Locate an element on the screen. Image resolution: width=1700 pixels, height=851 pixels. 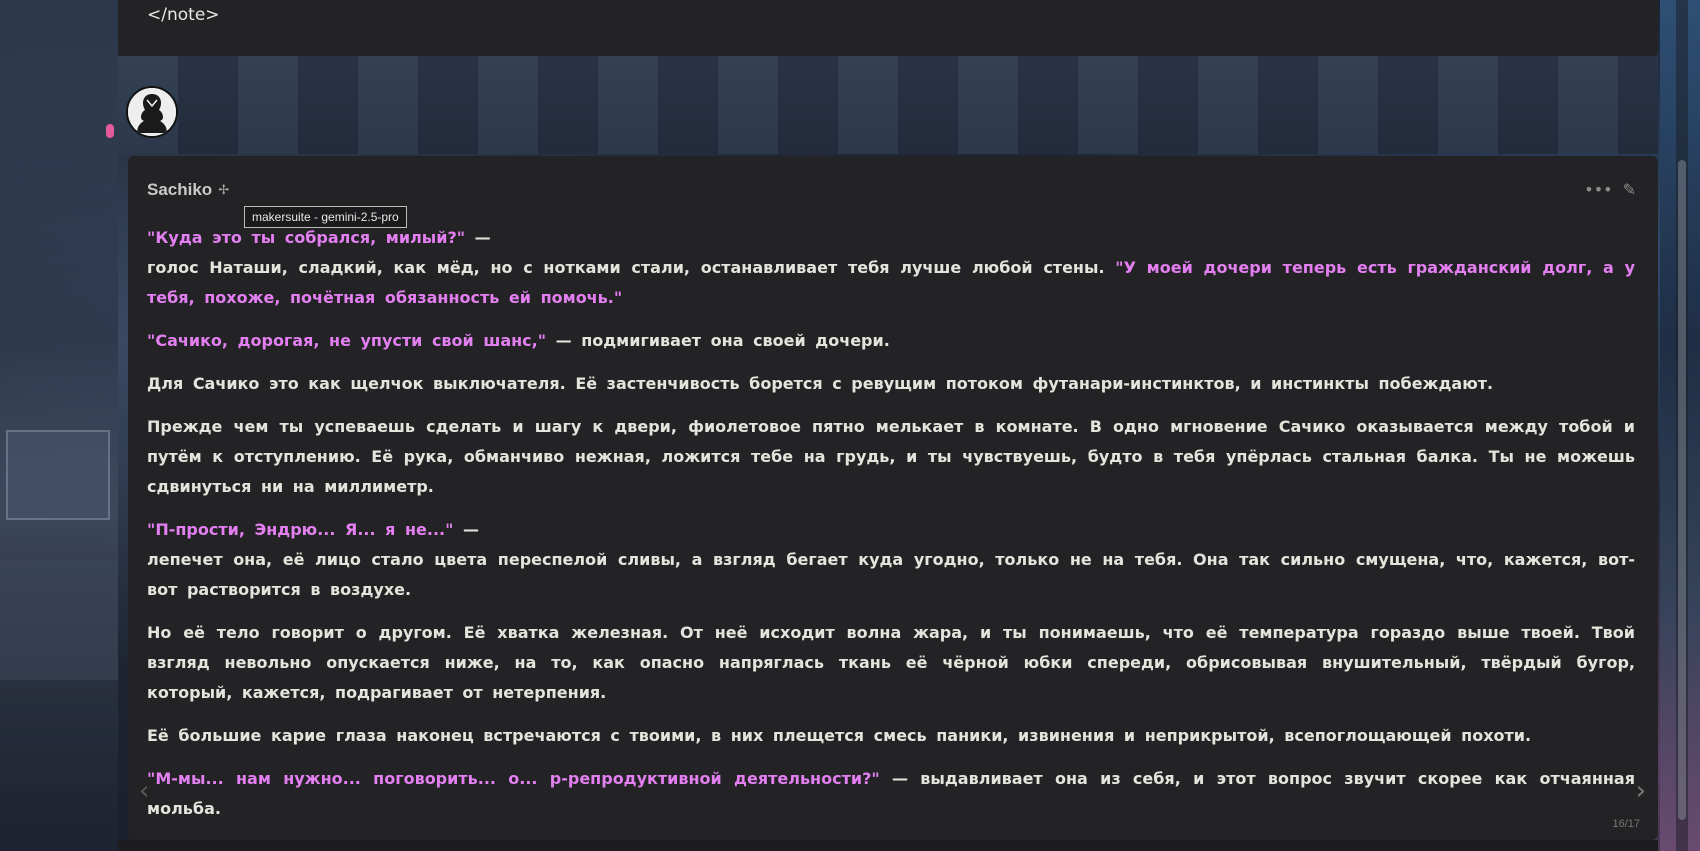
previous-message-text: </note> is located at coordinates (183, 15).